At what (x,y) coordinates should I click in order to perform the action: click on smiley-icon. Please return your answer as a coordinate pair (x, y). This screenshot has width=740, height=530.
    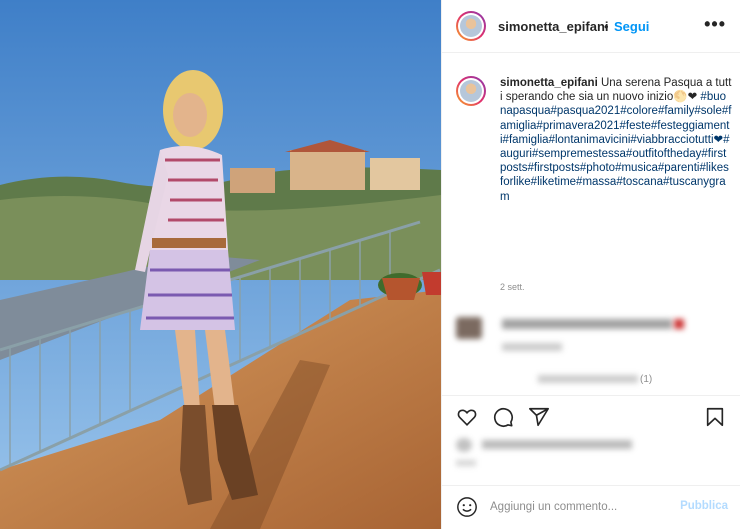
    Looking at the image, I should click on (467, 507).